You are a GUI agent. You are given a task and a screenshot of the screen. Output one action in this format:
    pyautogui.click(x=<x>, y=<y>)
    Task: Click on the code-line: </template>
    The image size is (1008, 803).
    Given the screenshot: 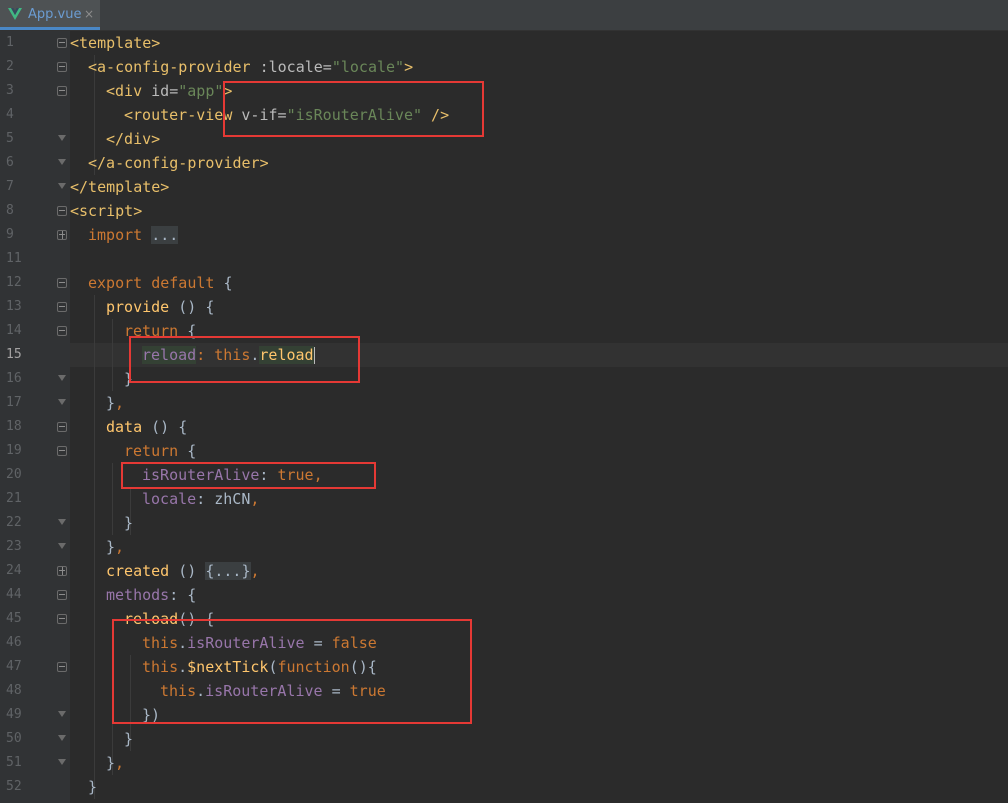 What is the action you would take?
    pyautogui.click(x=120, y=187)
    